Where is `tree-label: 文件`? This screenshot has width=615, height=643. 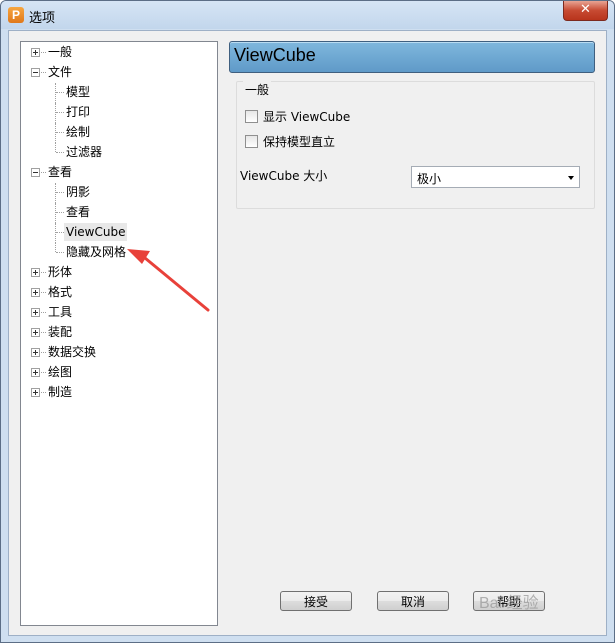
tree-label: 文件 is located at coordinates (60, 72).